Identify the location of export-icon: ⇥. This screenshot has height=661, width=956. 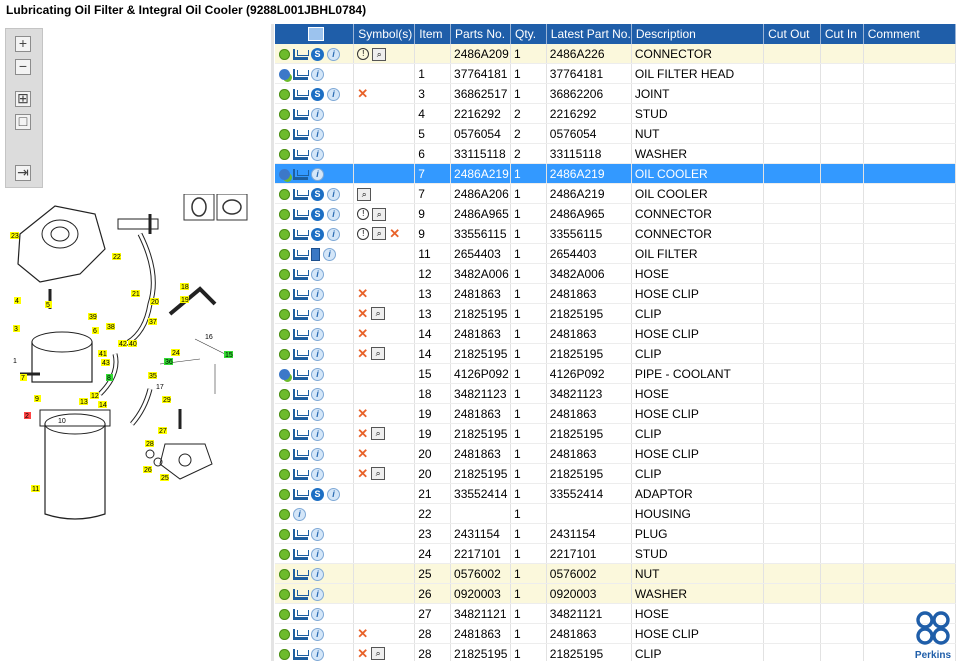
(23, 173).